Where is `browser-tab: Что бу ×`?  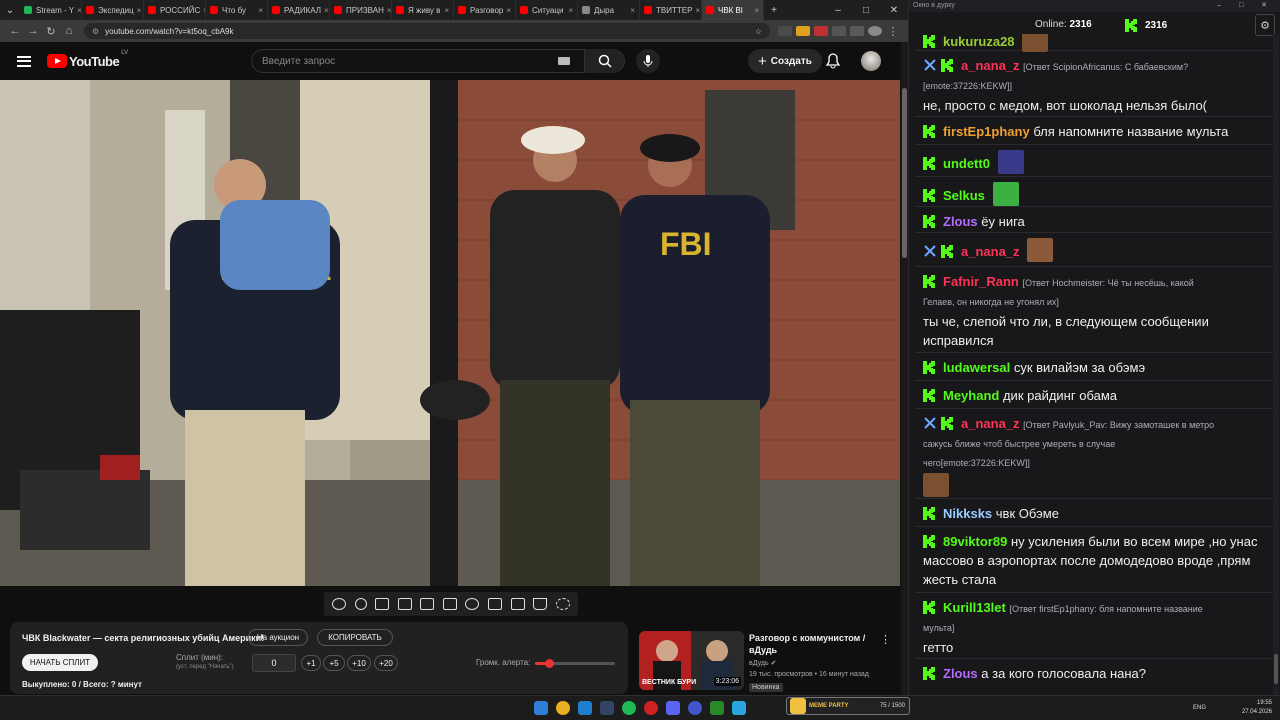 browser-tab: Что бу × is located at coordinates (237, 10).